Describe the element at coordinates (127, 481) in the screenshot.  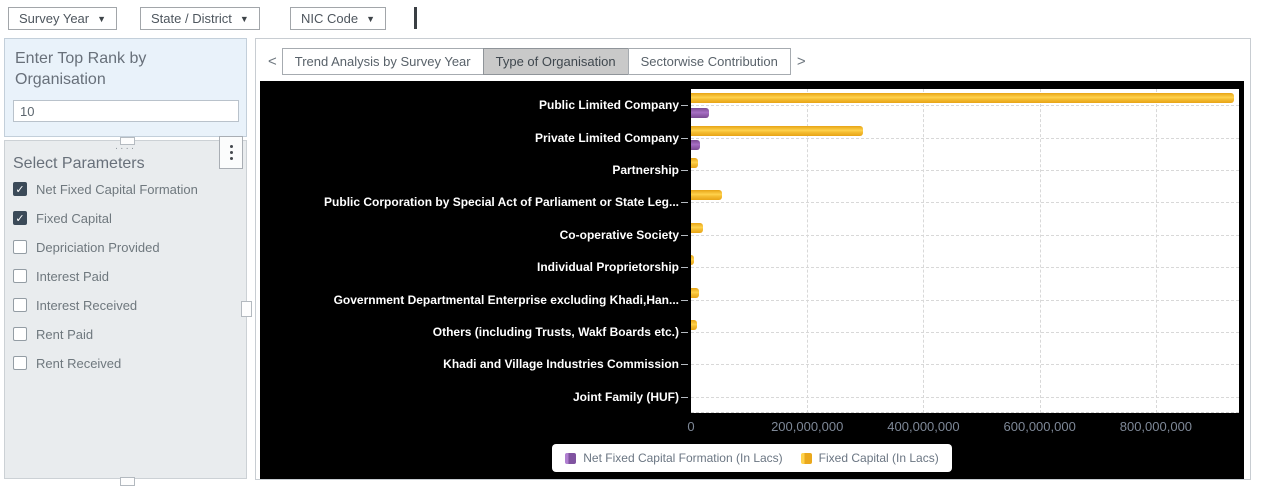
I see `sidebar-bottom-handle` at that location.